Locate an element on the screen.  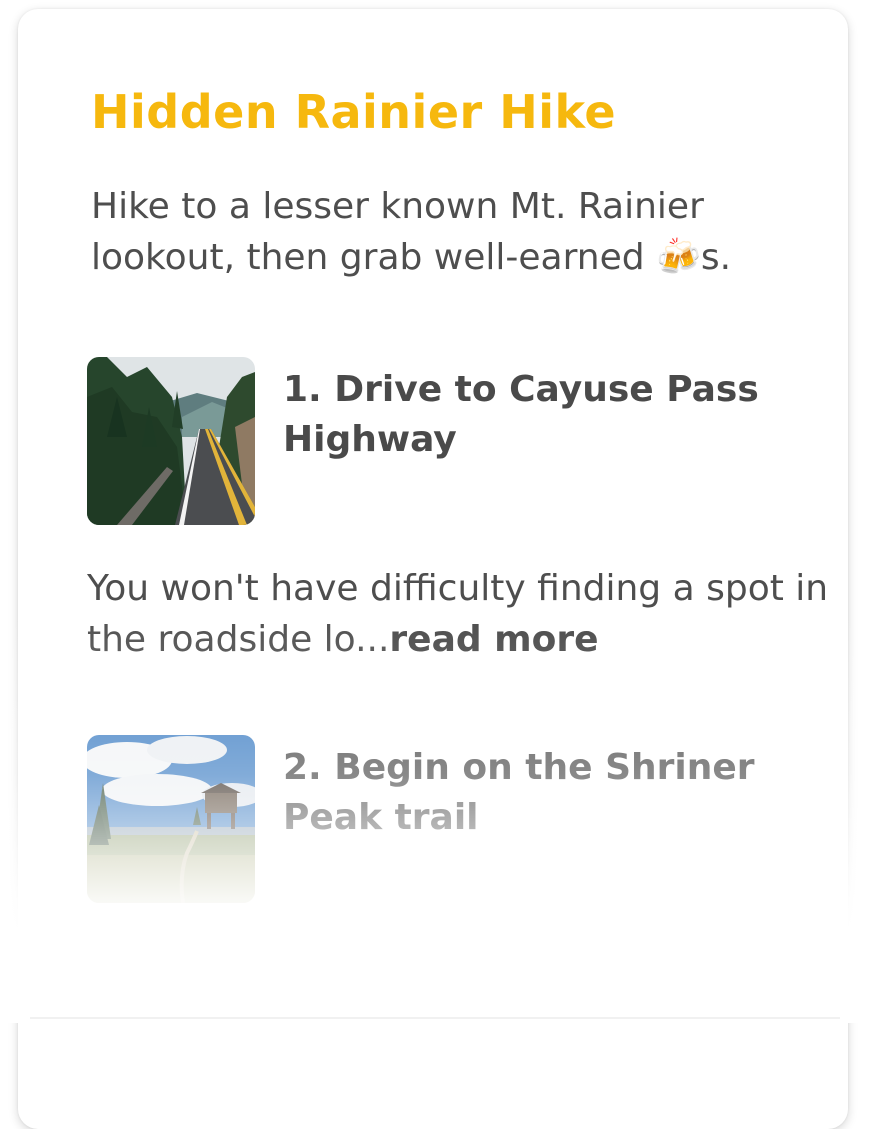
highway-thumbnail is located at coordinates (171, 441).